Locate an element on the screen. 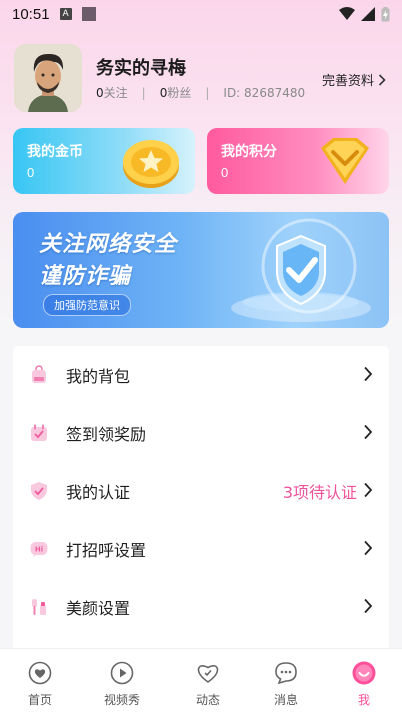 The image size is (402, 716). calendar-checkin-icon is located at coordinates (39, 432).